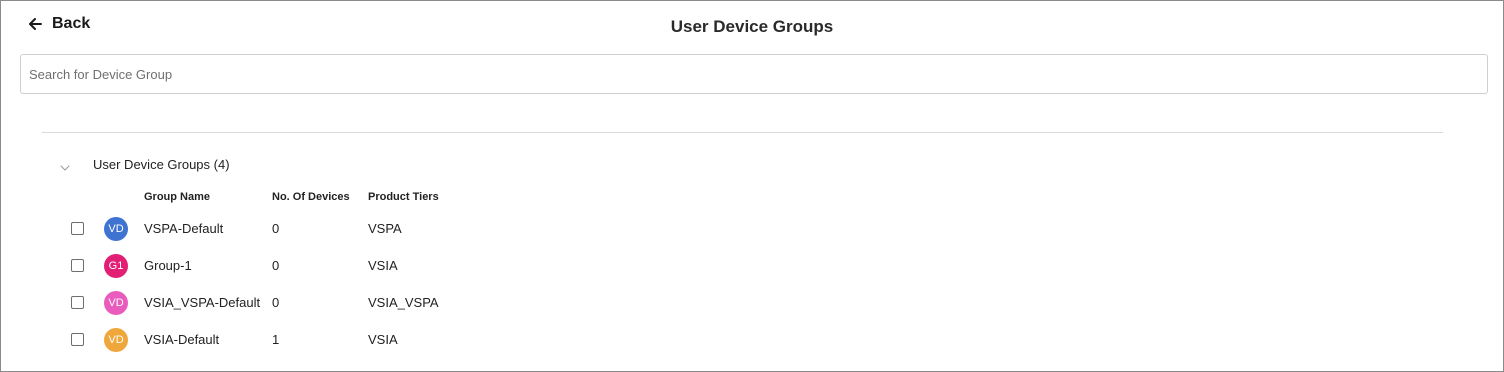 Image resolution: width=1504 pixels, height=372 pixels. I want to click on search-box, so click(754, 74).